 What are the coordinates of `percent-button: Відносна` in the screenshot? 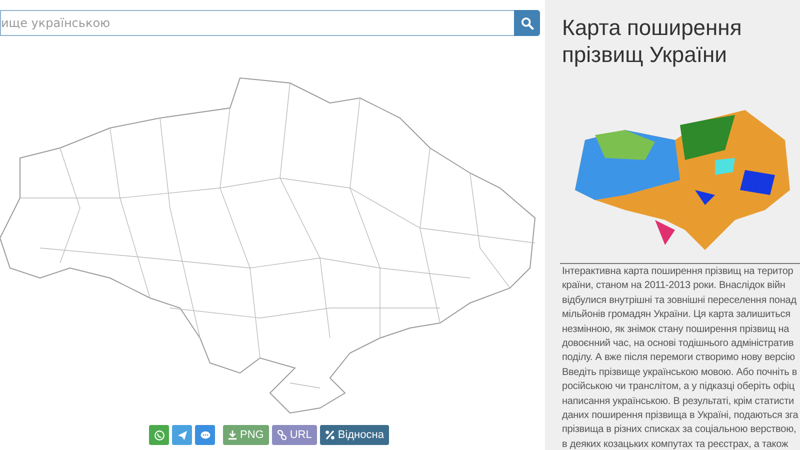 It's located at (354, 435).